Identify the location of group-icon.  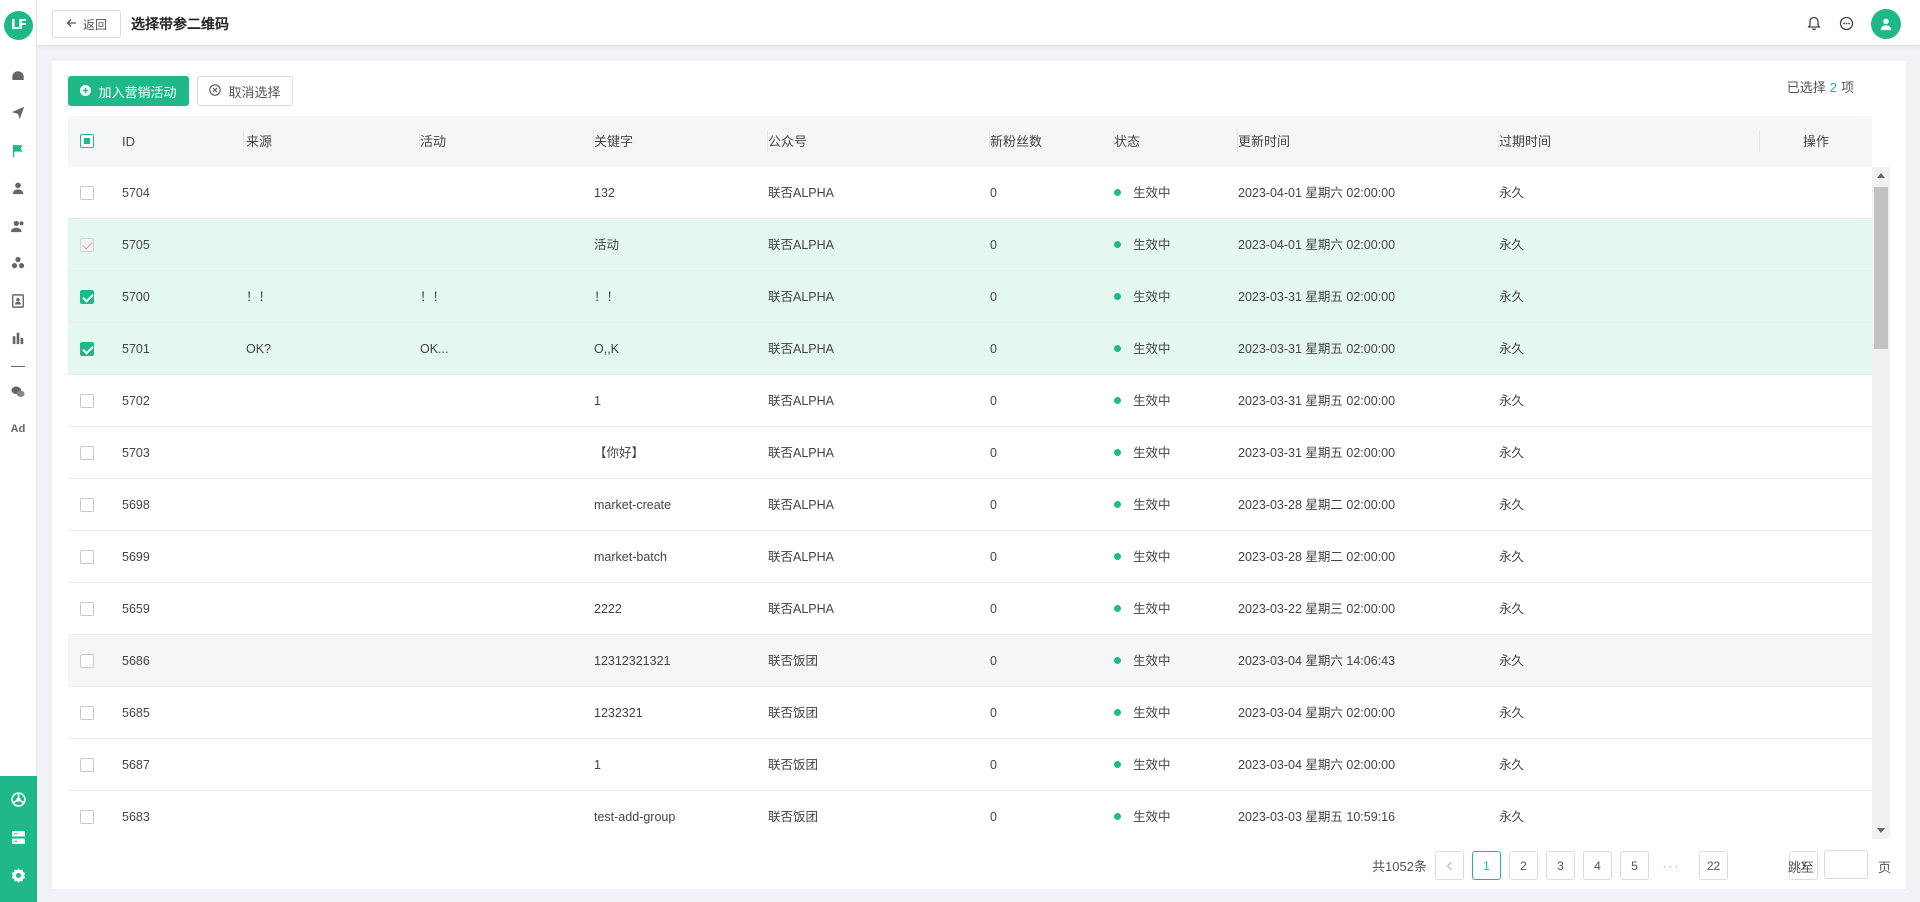
(18, 263).